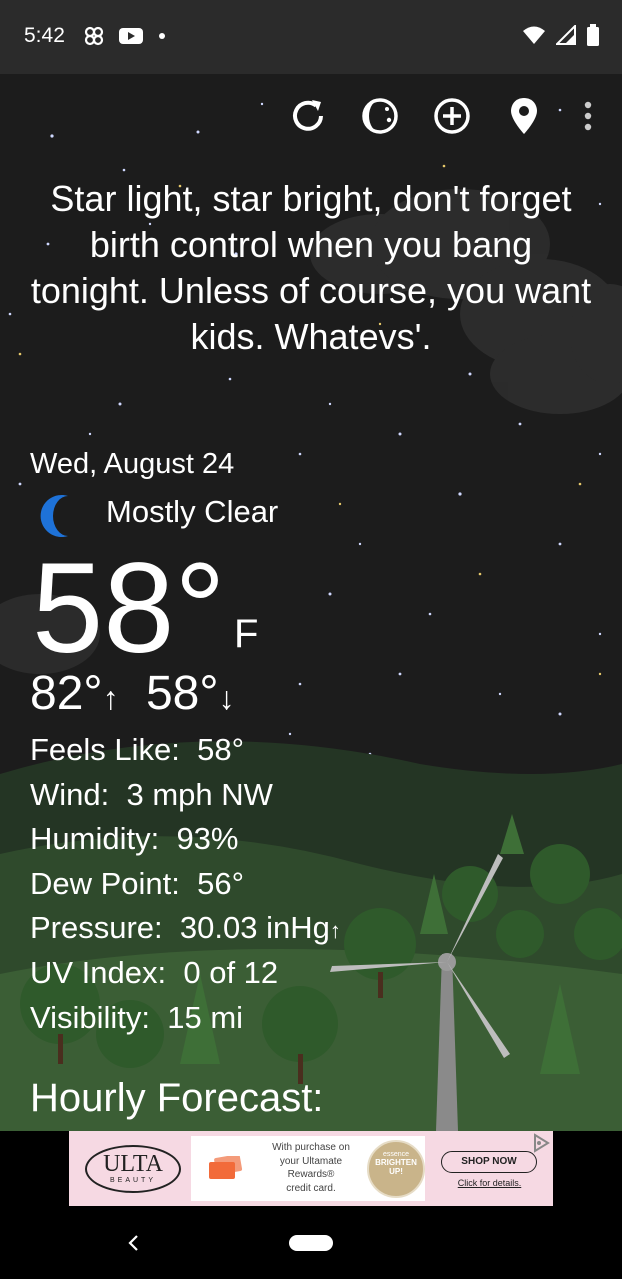  Describe the element at coordinates (311, 1174) in the screenshot. I see `ad-line: Rewards®` at that location.